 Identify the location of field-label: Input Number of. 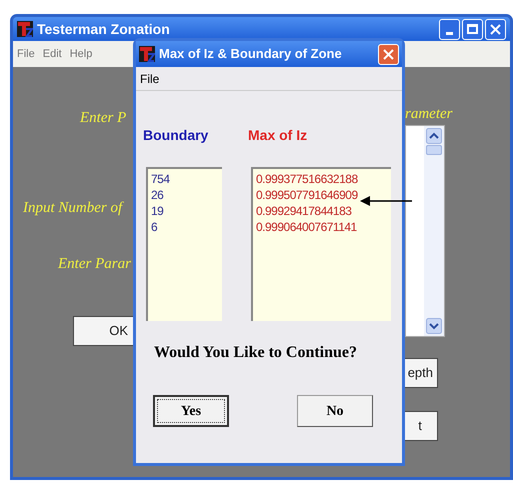
(72, 208).